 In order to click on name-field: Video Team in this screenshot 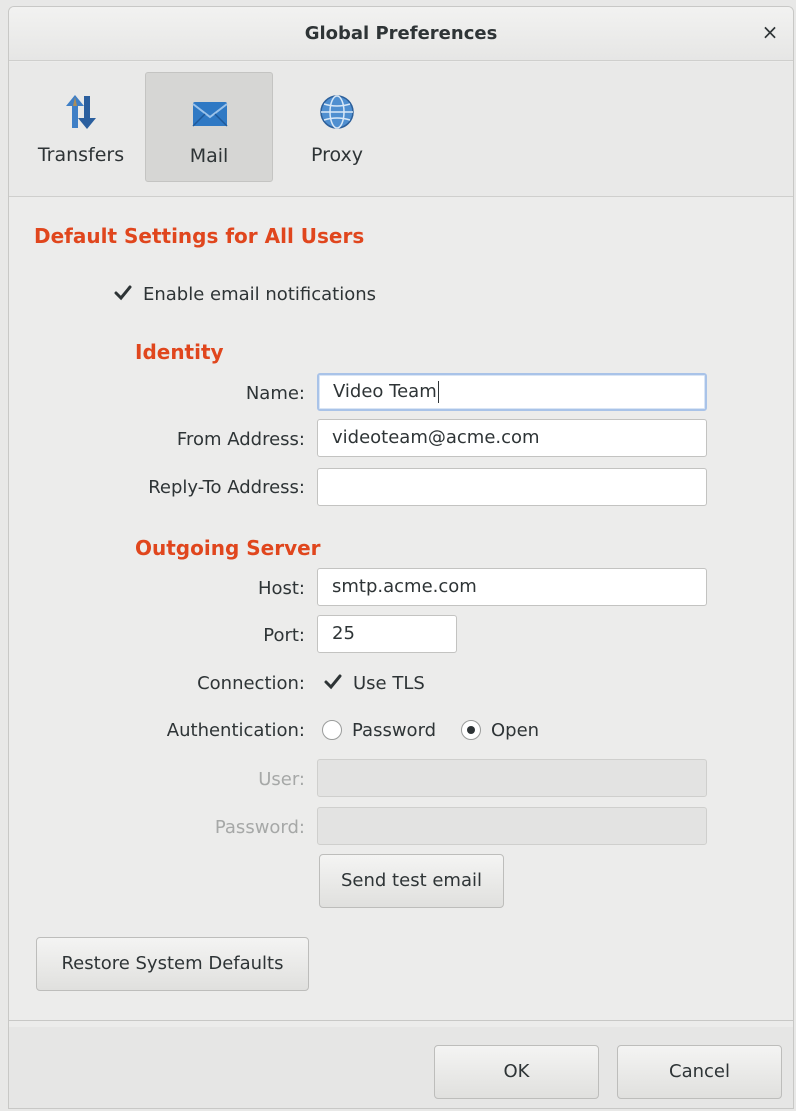, I will do `click(512, 392)`.